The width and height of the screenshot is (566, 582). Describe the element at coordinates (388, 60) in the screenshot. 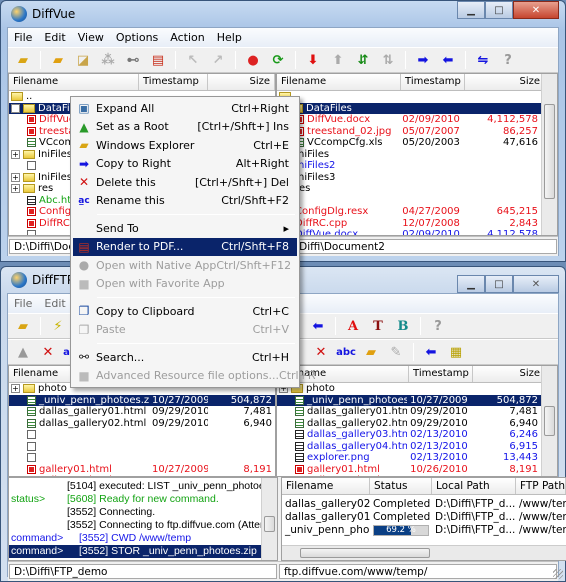

I see `prev-change-icon: ⇅` at that location.